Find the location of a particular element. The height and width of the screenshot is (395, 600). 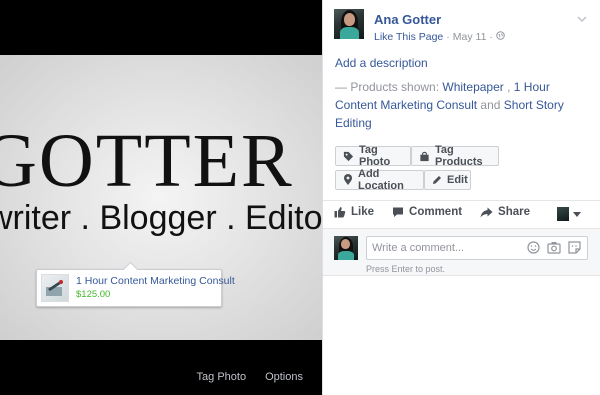

pencil-icon is located at coordinates (437, 180).